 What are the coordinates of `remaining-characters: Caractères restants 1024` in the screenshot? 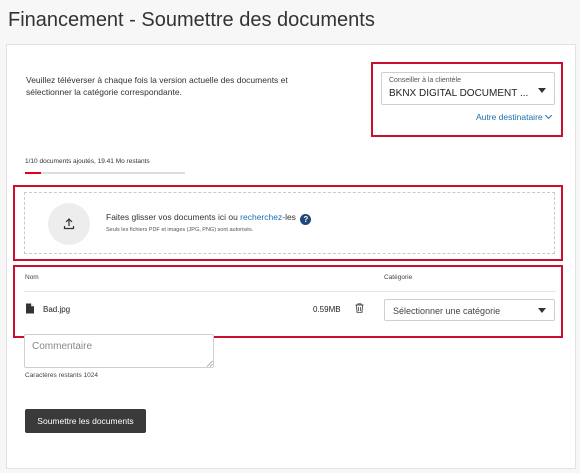 It's located at (61, 375).